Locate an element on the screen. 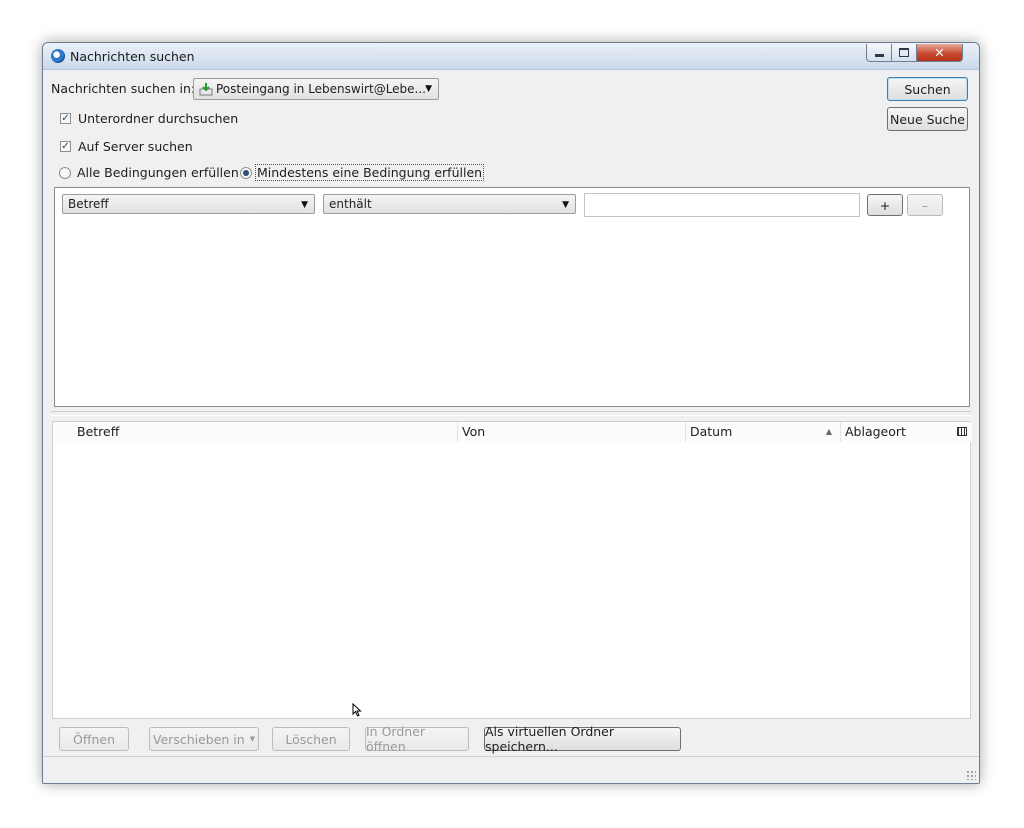  move-to-button-label: Verschieben in is located at coordinates (198, 739).